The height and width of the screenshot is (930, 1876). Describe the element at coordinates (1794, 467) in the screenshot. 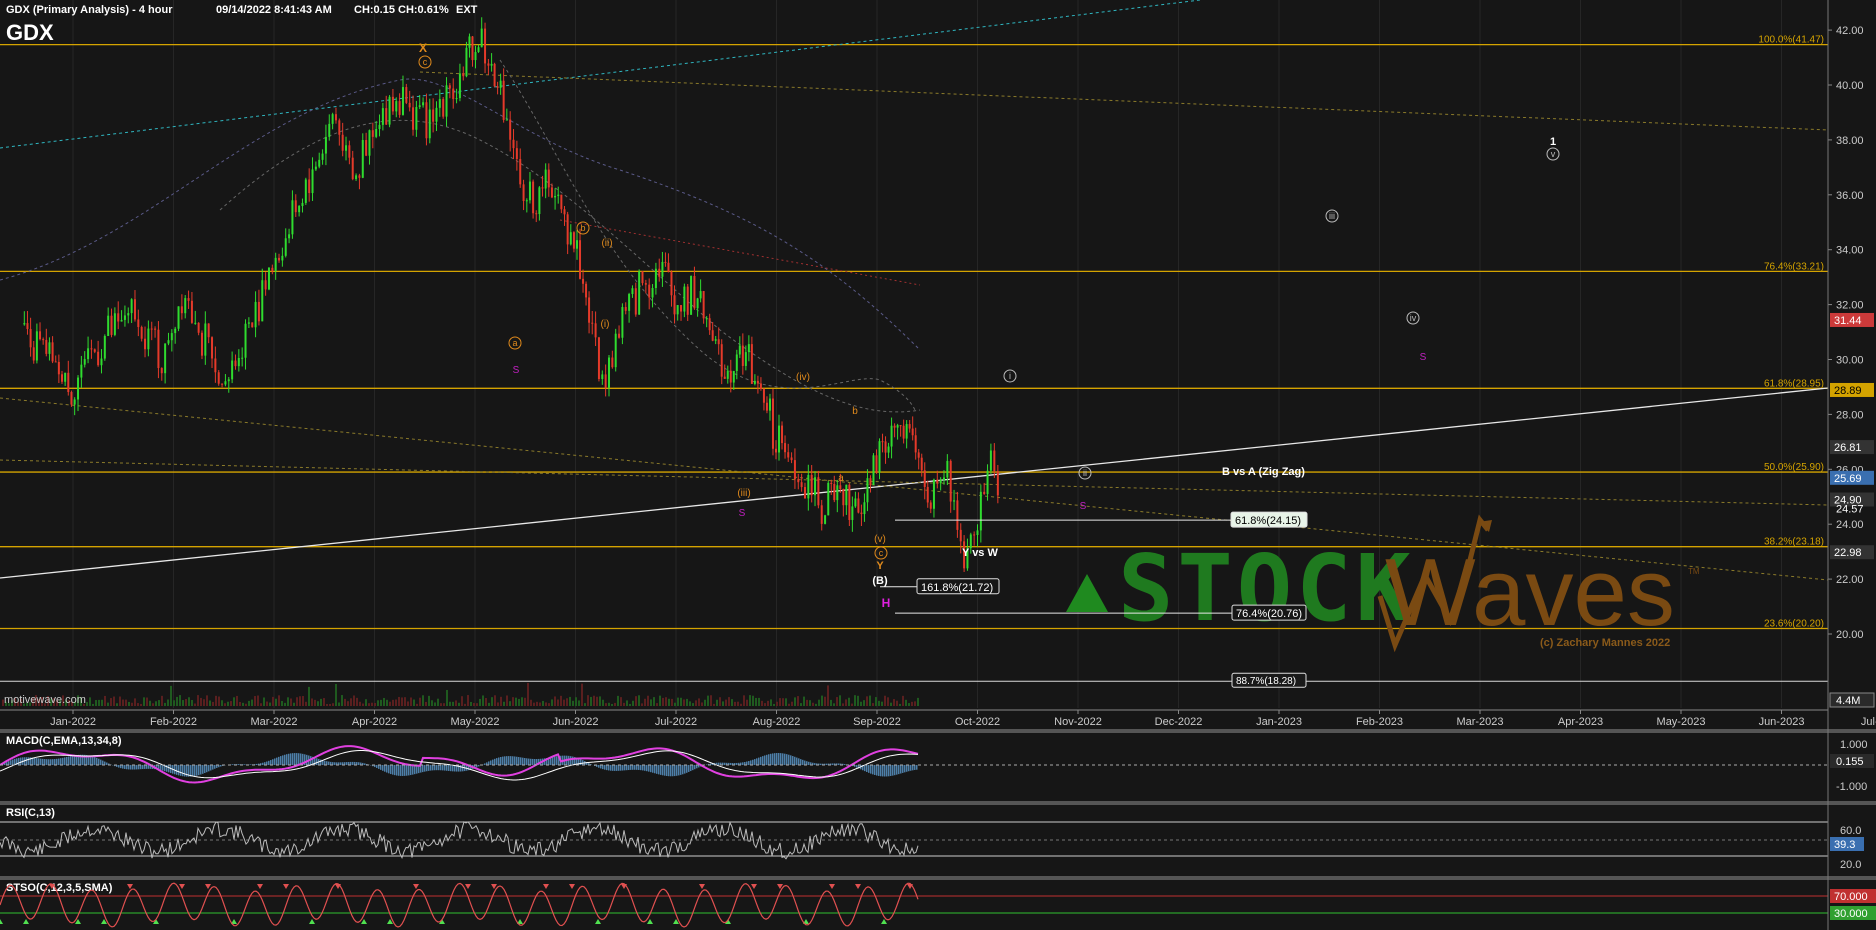

I see `fib-label: 50.0%(25.90)` at that location.